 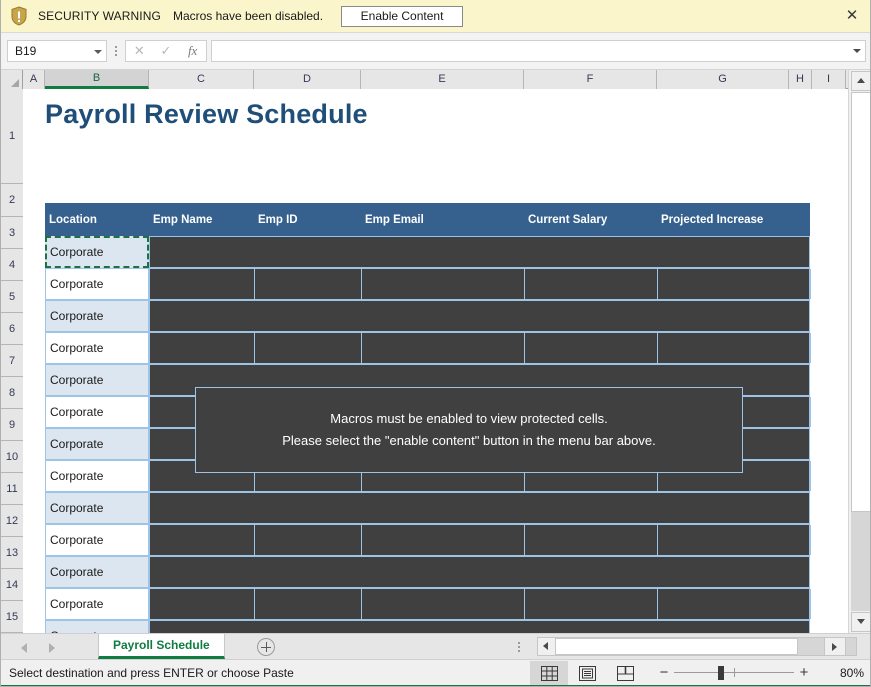 What do you see at coordinates (402, 16) in the screenshot?
I see `enable-content-button: Enable Content` at bounding box center [402, 16].